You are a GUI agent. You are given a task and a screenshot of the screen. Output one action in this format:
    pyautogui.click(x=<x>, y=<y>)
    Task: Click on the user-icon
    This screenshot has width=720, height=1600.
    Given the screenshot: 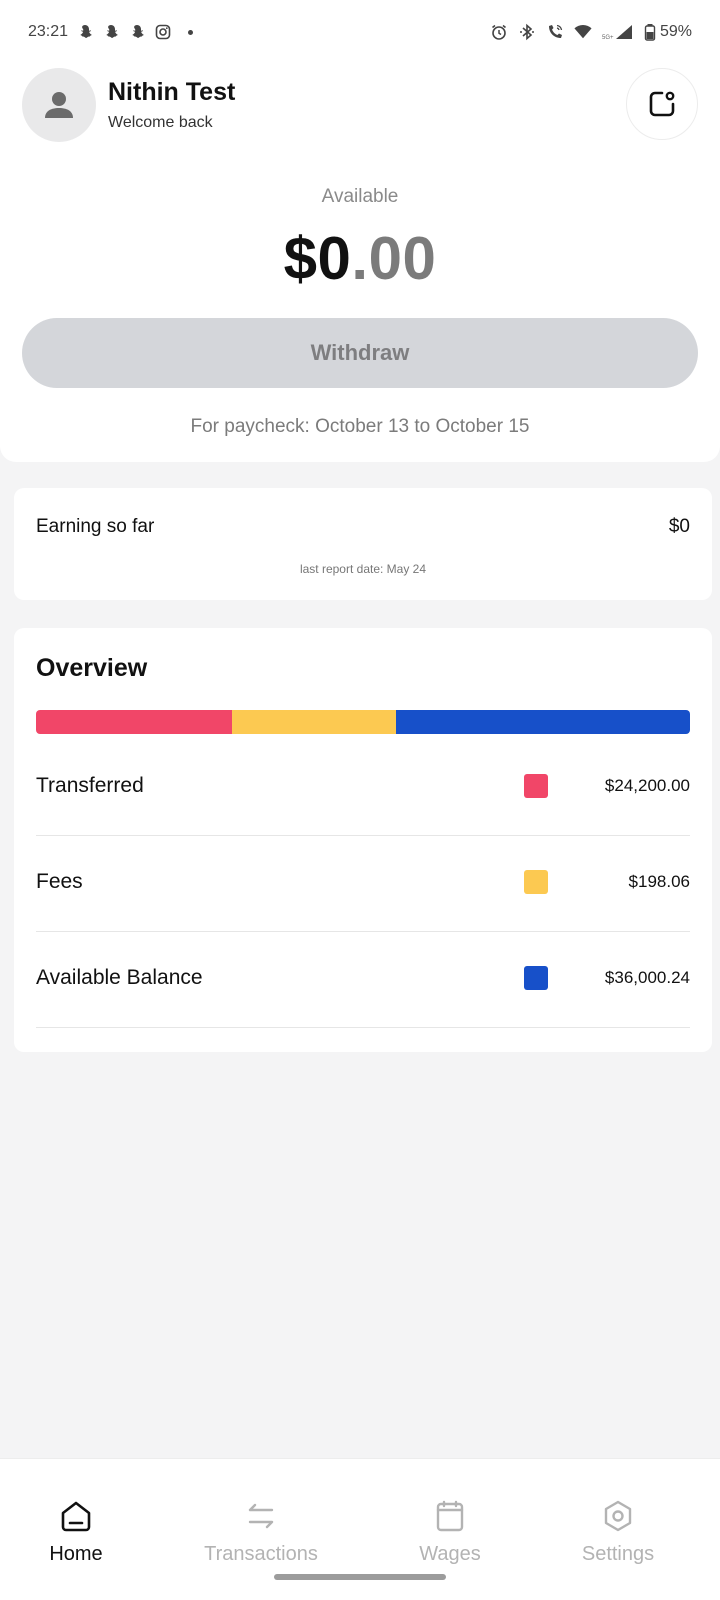 What is the action you would take?
    pyautogui.click(x=59, y=105)
    